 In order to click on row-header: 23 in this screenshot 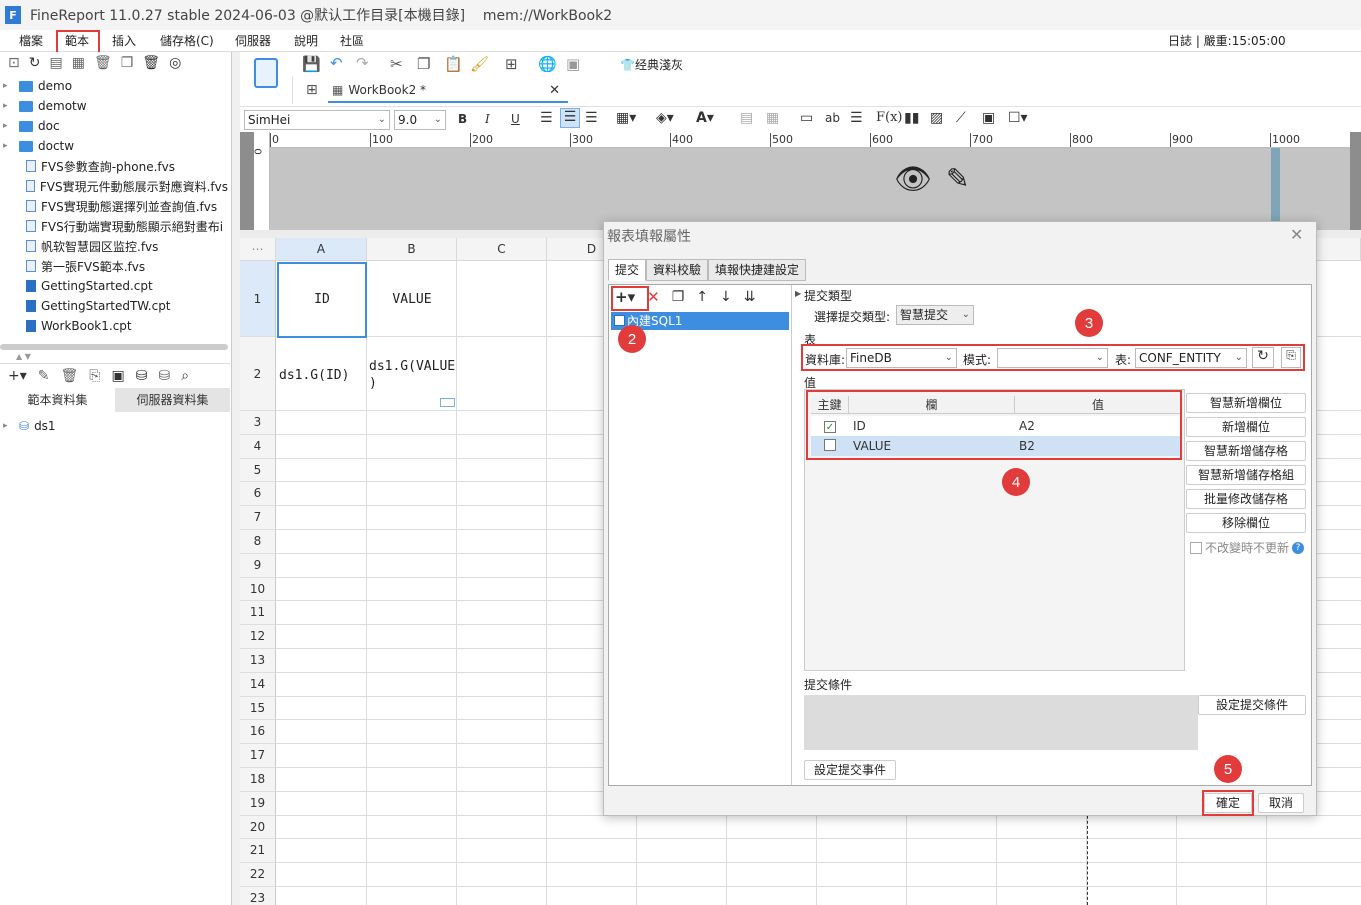, I will do `click(258, 896)`.